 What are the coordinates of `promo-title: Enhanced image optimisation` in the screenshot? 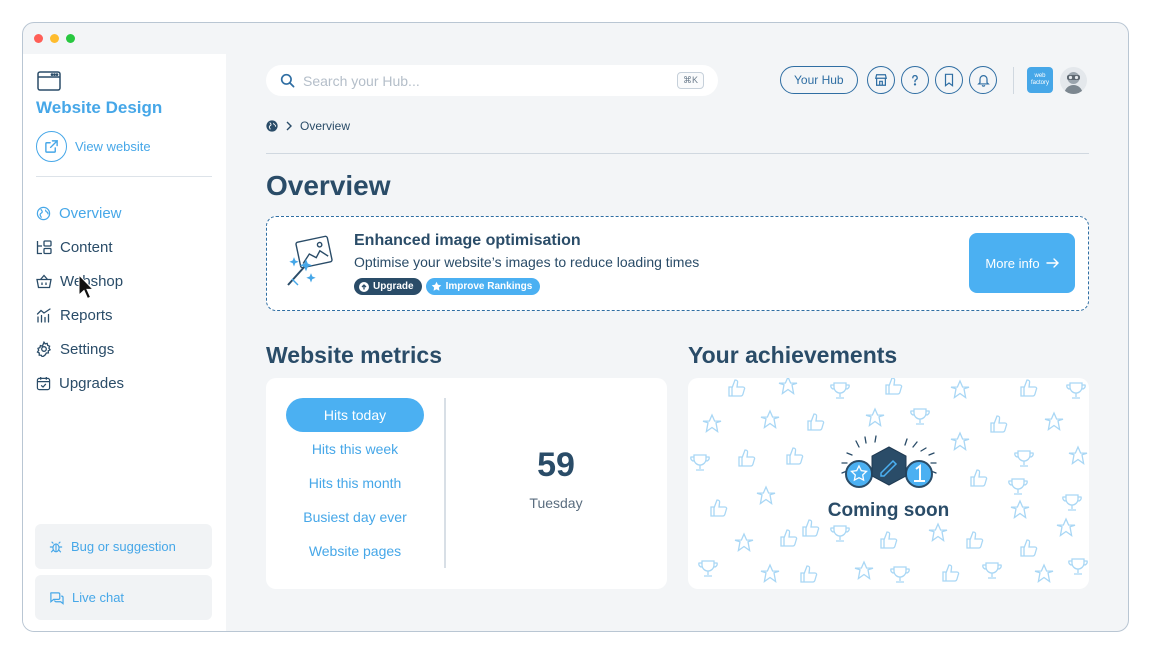 It's located at (467, 240).